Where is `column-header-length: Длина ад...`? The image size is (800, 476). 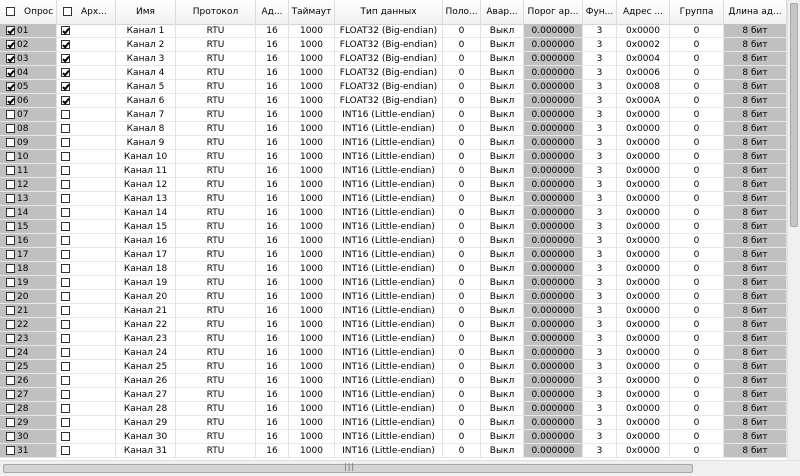
column-header-length: Длина ад... is located at coordinates (755, 12).